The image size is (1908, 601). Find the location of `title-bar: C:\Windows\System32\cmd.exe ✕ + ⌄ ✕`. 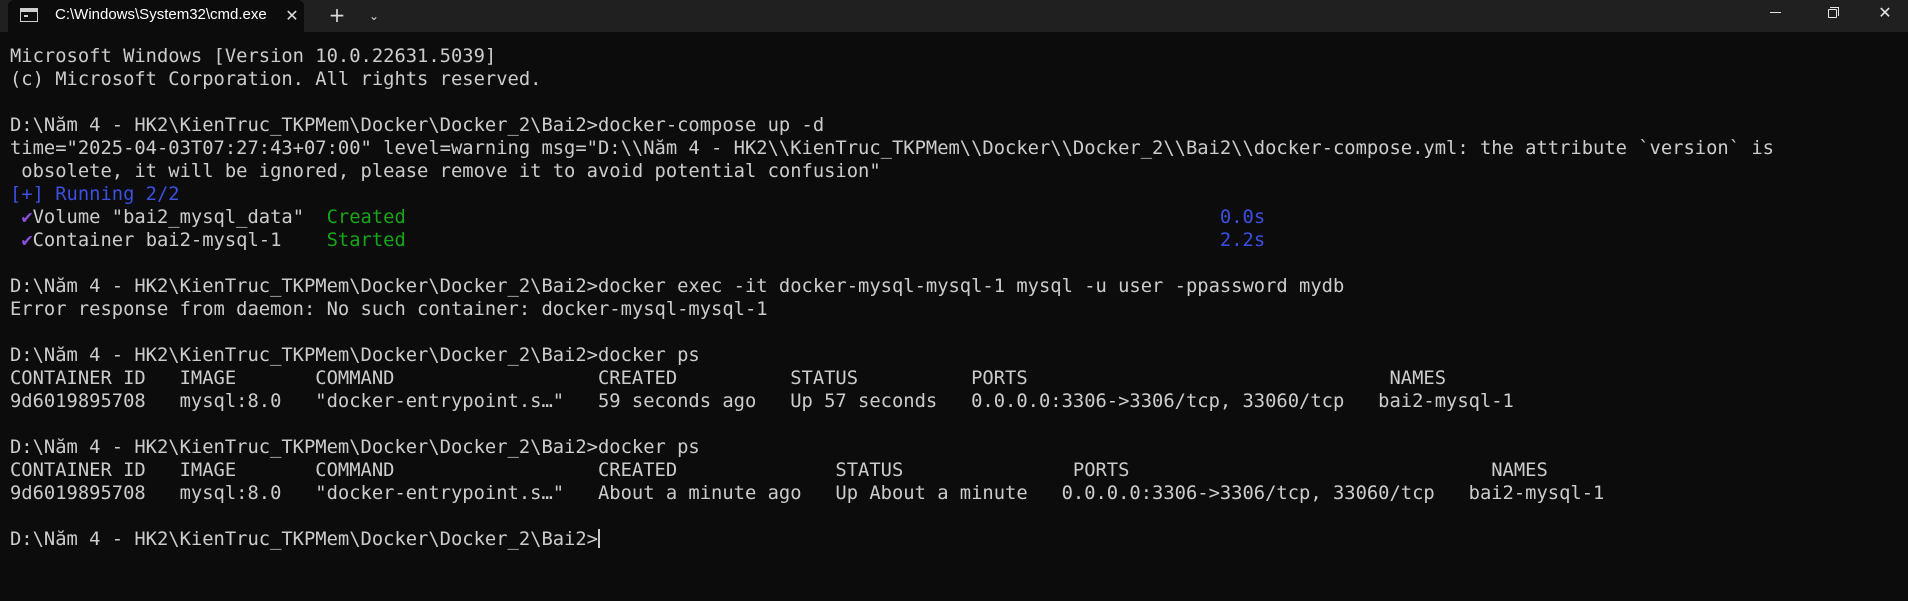

title-bar: C:\Windows\System32\cmd.exe ✕ + ⌄ ✕ is located at coordinates (954, 16).